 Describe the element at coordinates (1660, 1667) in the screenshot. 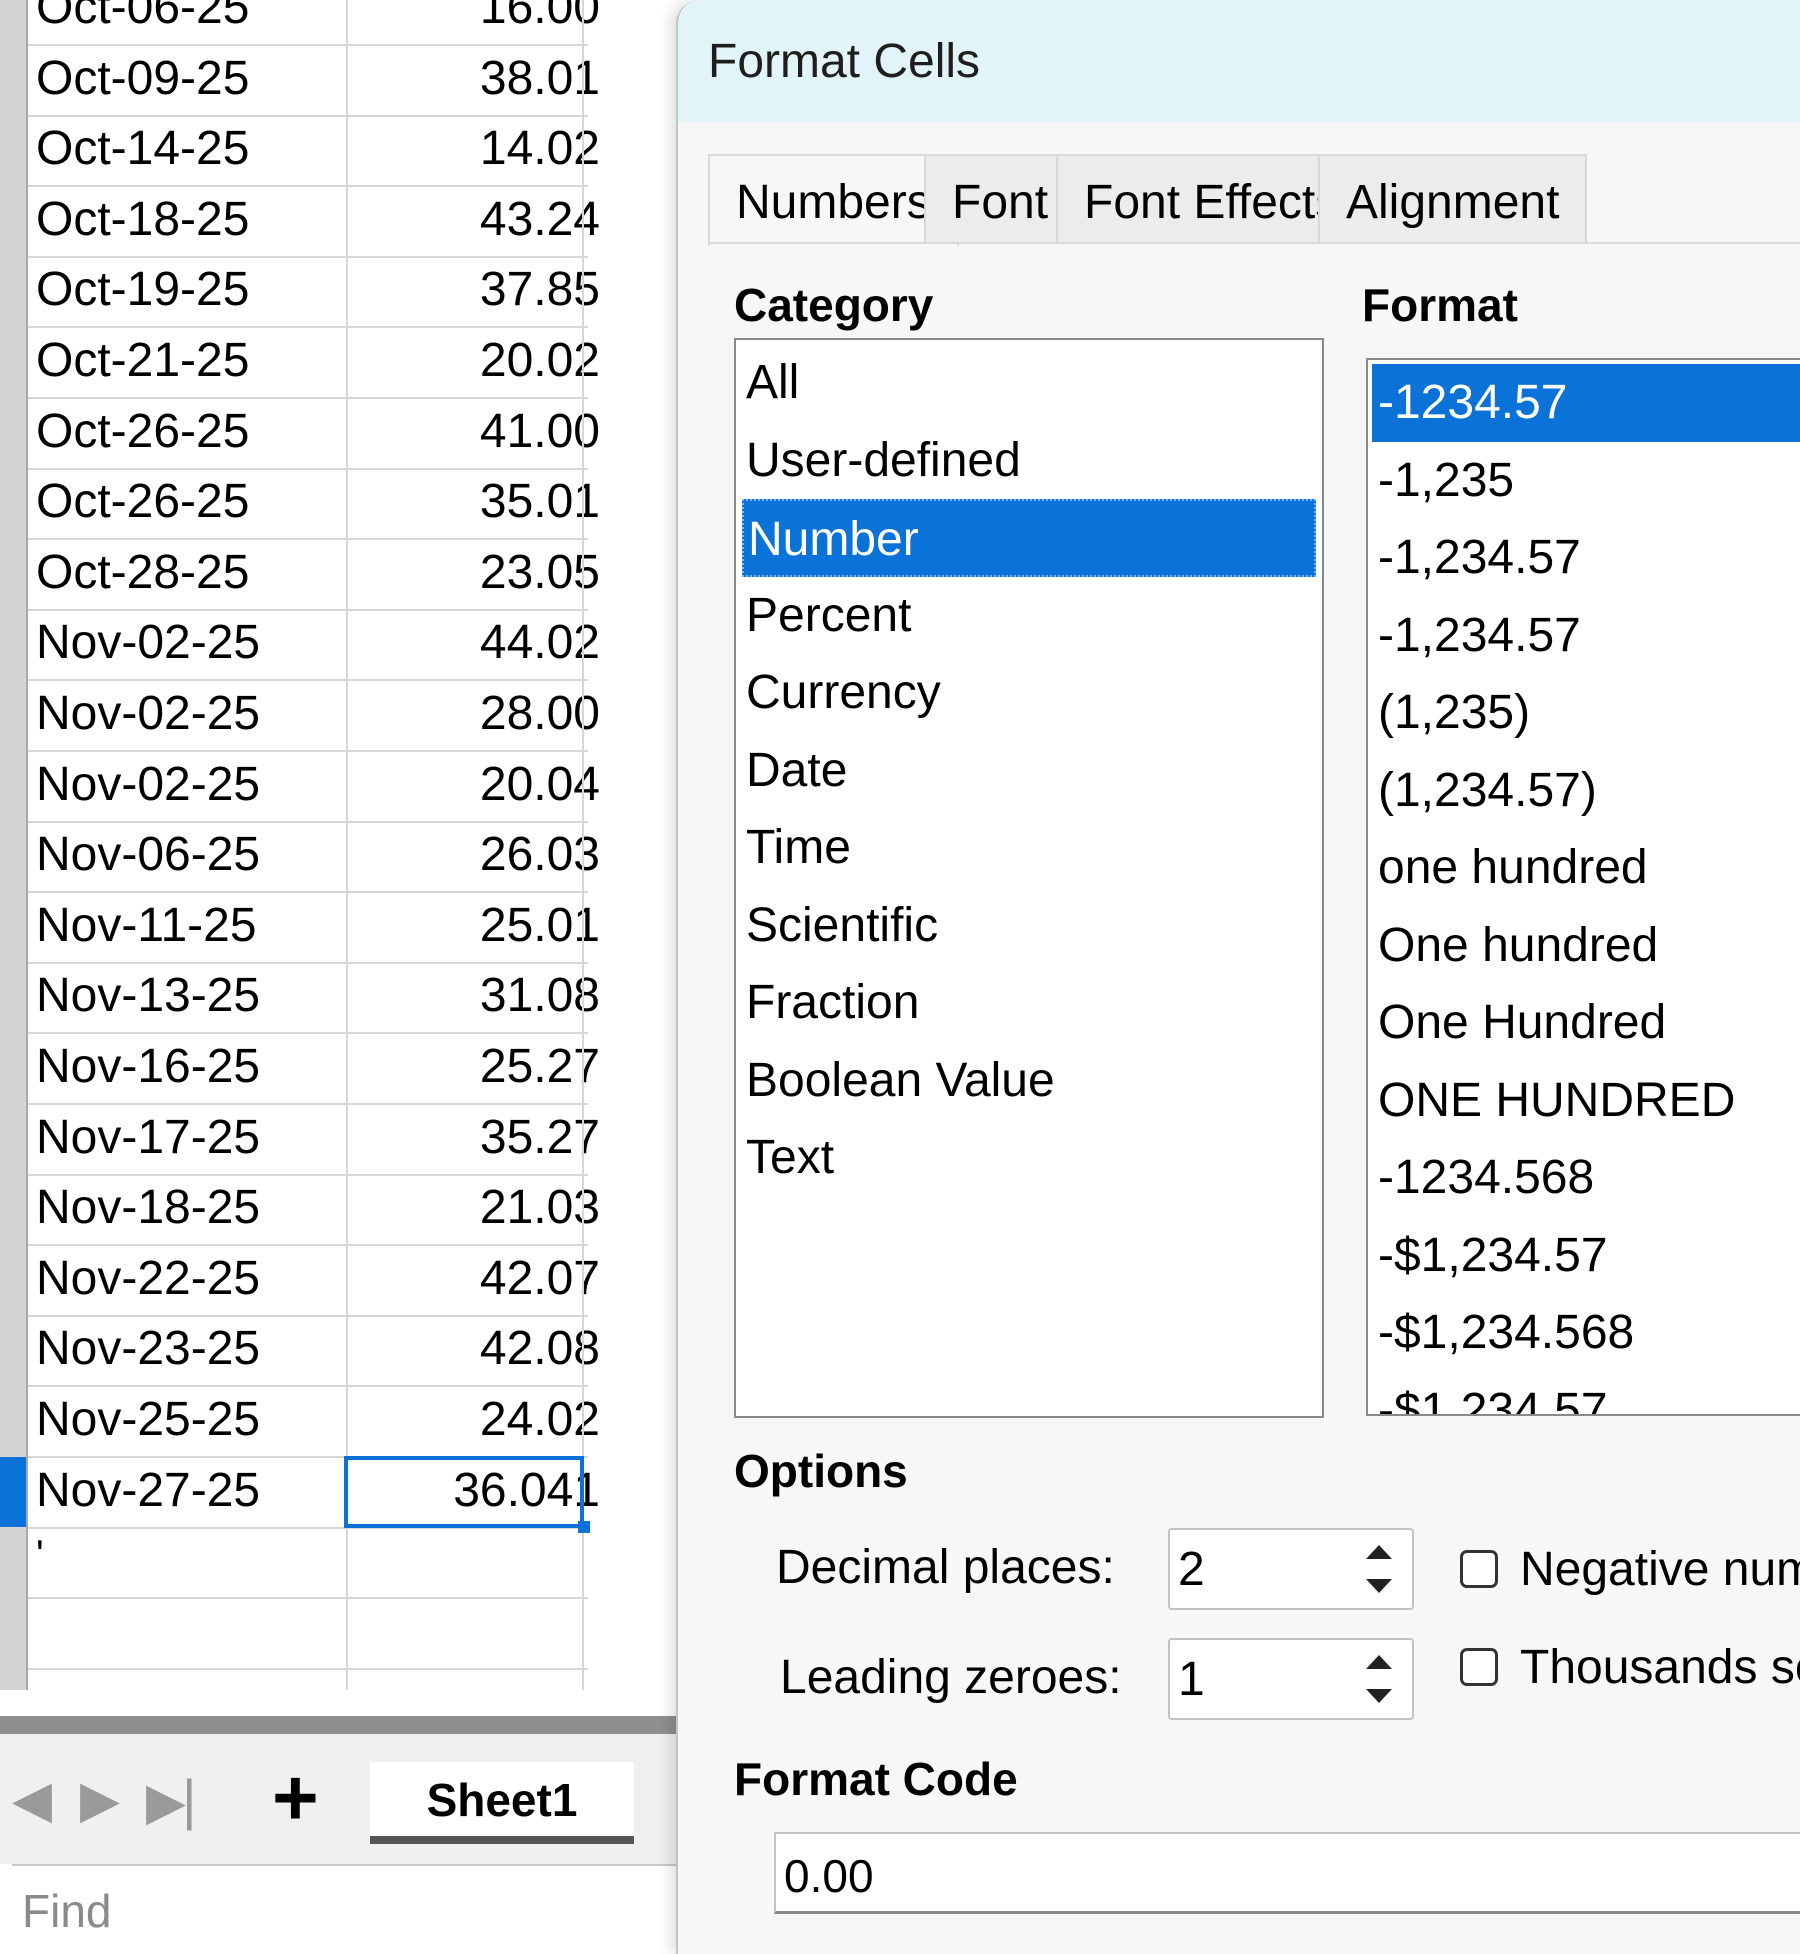

I see `thousands-separator-label: Thousands separator` at that location.